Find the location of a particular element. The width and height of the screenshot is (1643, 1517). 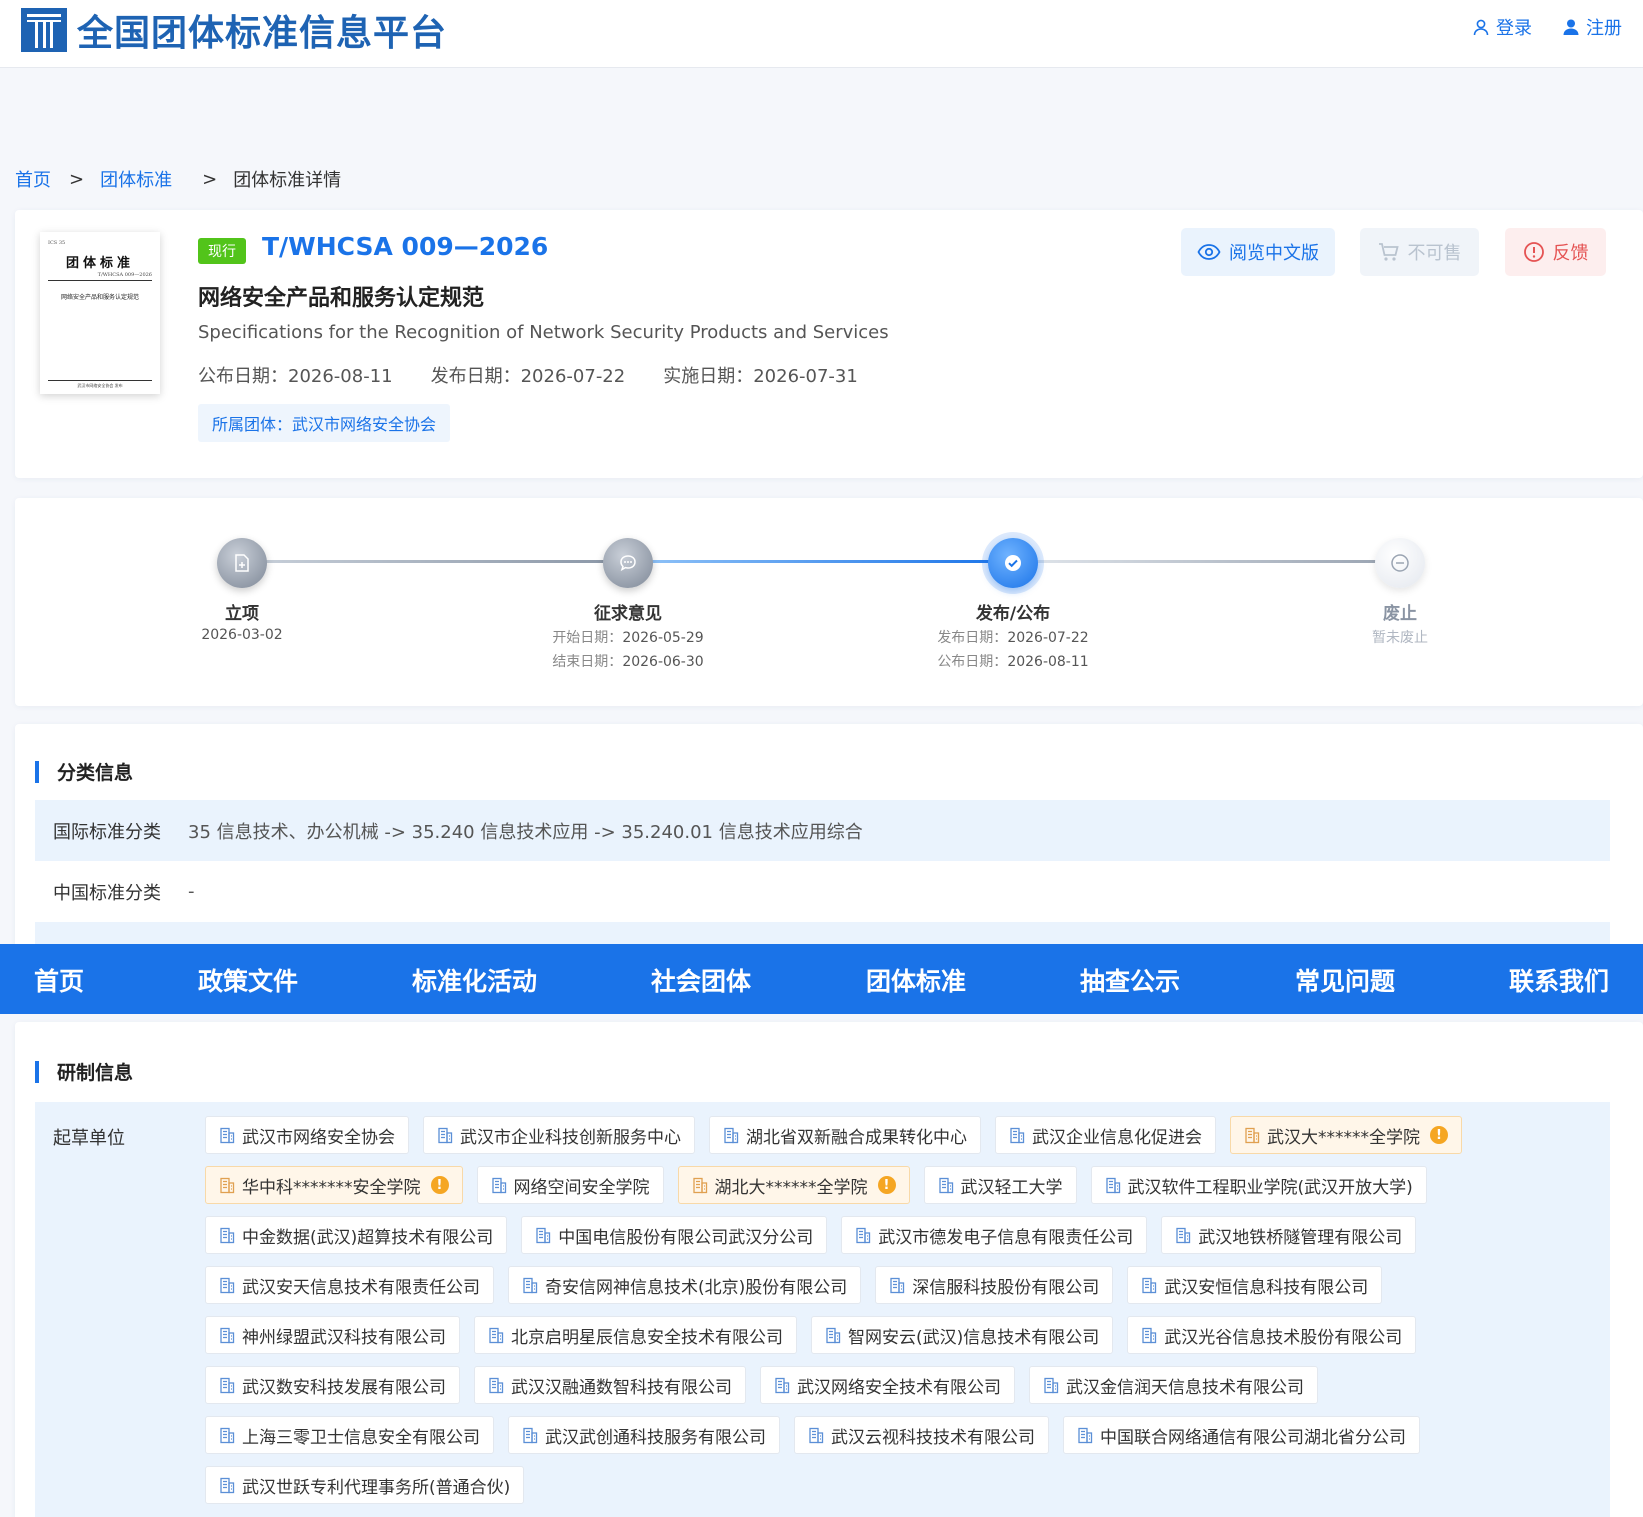

breadcrumb-group-standard: 团体标准 is located at coordinates (136, 179).